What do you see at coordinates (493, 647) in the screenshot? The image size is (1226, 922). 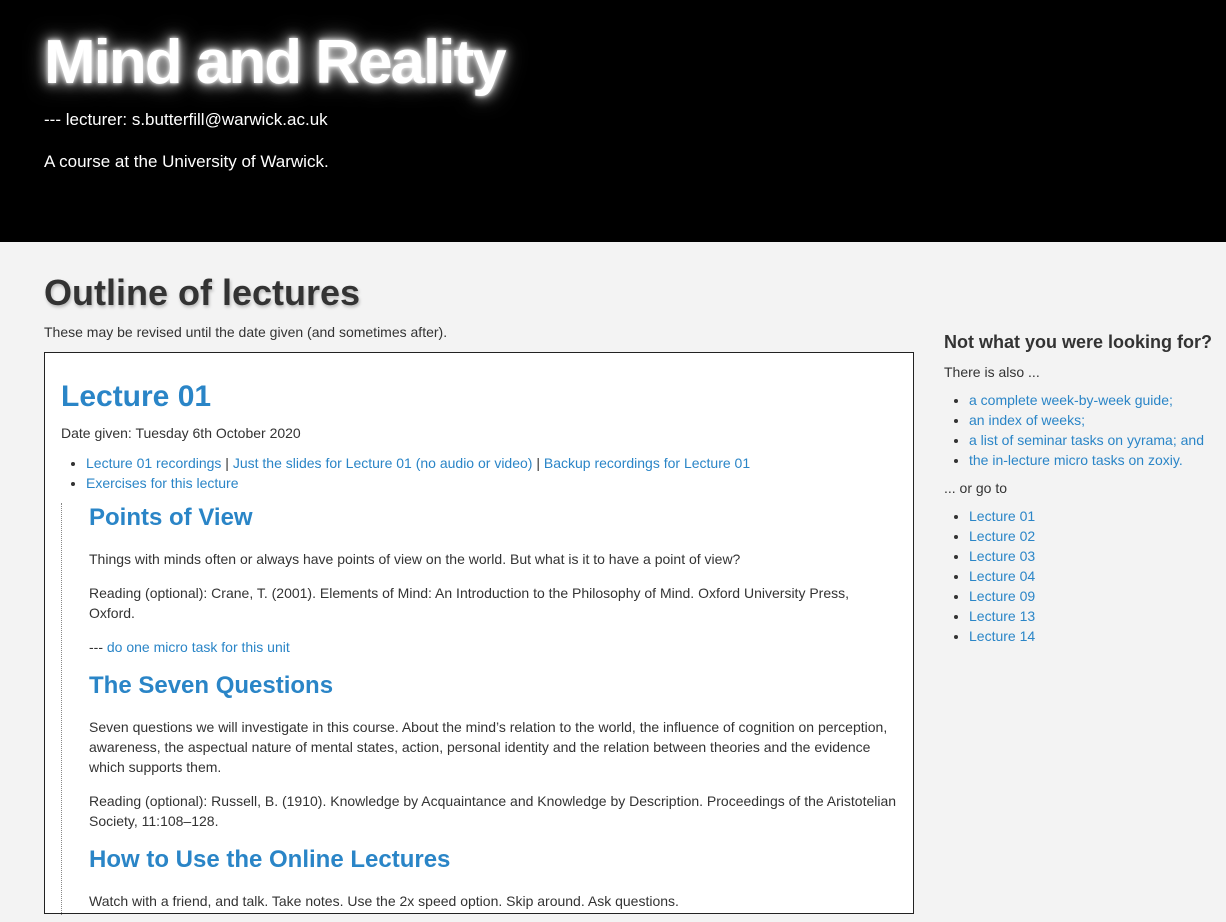 I see `micro-task-line: --- do one micro task for this unit` at bounding box center [493, 647].